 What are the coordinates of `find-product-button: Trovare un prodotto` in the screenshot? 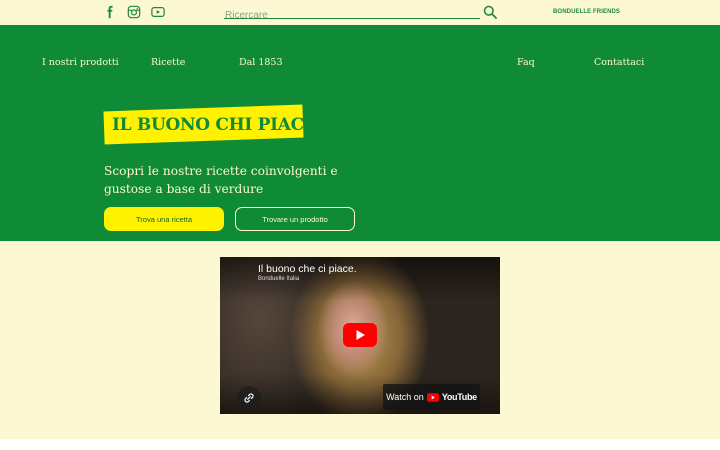 It's located at (295, 219).